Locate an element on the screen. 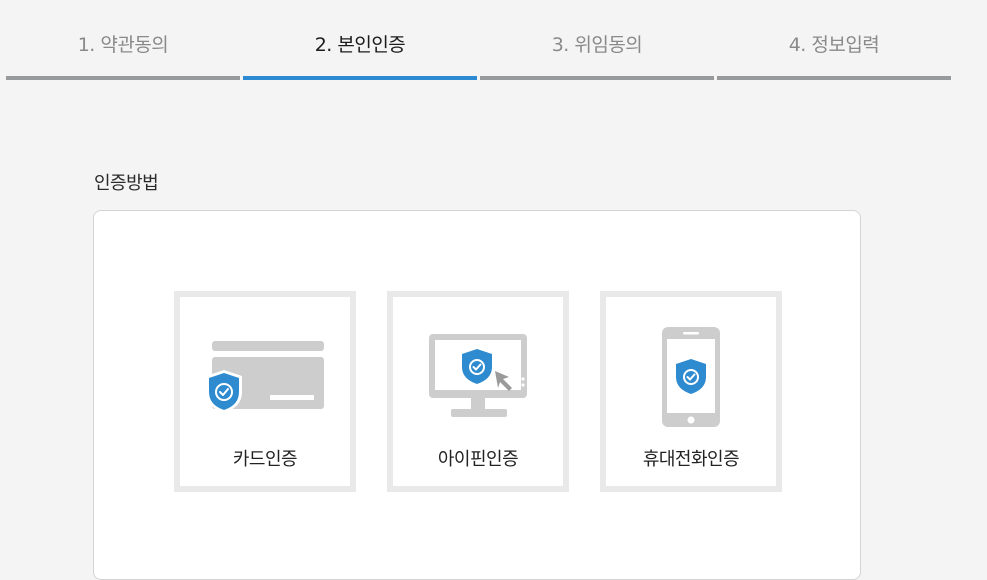 This screenshot has height=580, width=987. method-label: 휴대전화인증 is located at coordinates (691, 459).